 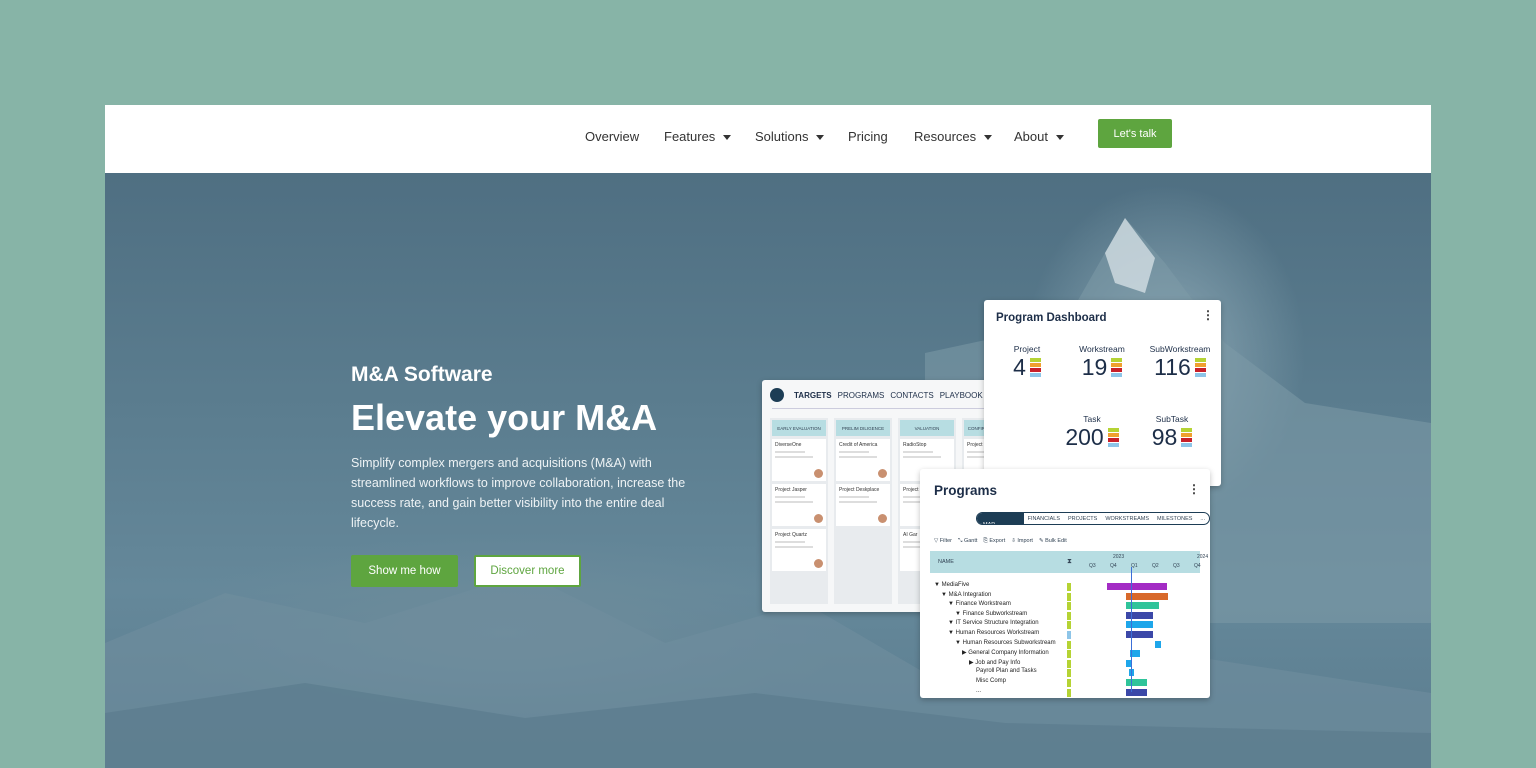 I want to click on tool-import: ⇩ Import, so click(x=1022, y=541).